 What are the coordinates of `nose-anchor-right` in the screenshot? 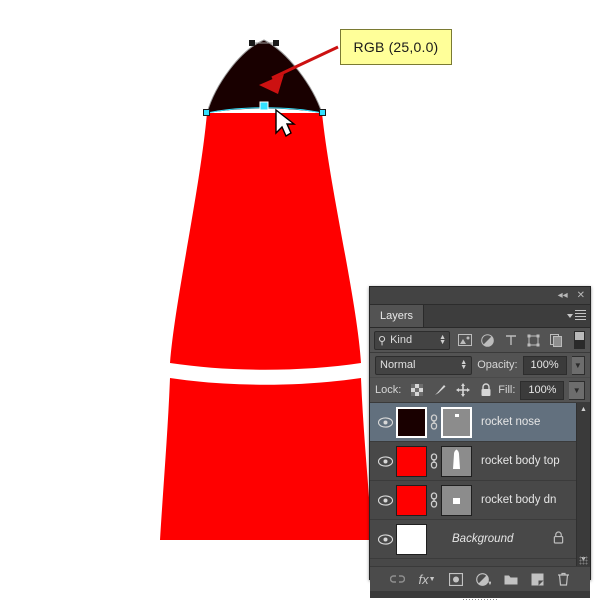 It's located at (322, 112).